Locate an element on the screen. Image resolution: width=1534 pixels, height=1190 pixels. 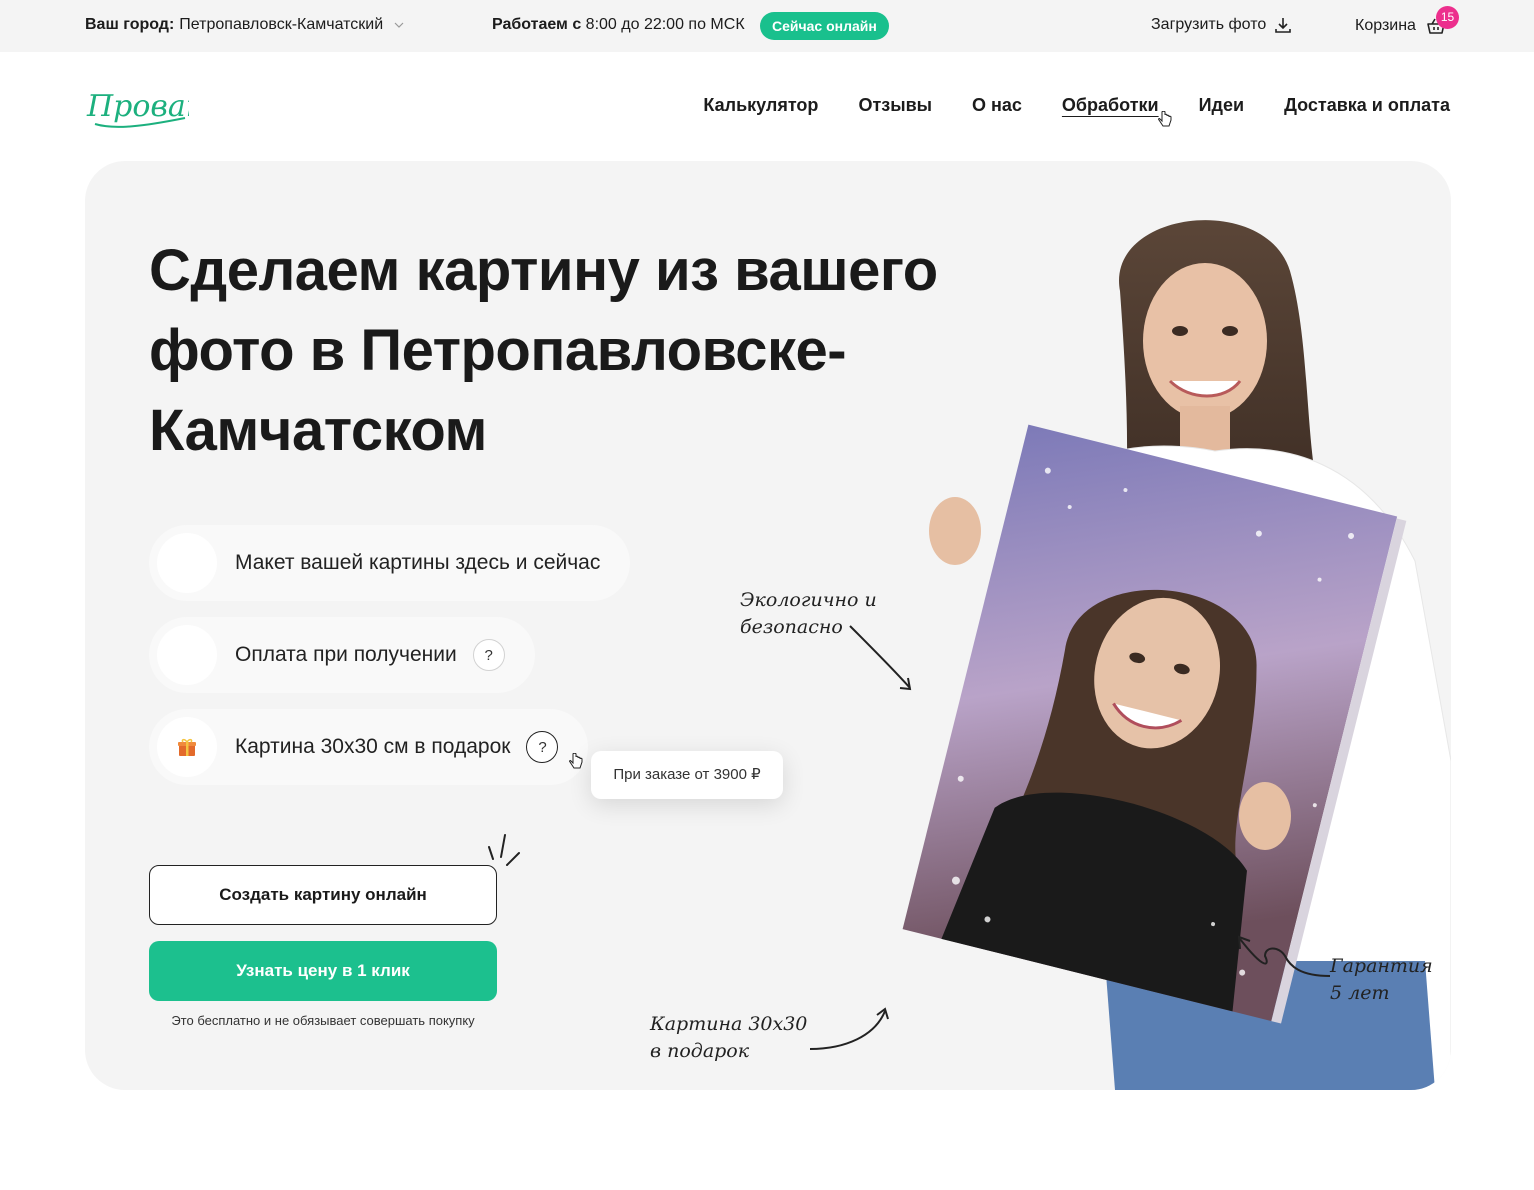
feature-payment: Оплата при получении ? is located at coordinates (342, 655).